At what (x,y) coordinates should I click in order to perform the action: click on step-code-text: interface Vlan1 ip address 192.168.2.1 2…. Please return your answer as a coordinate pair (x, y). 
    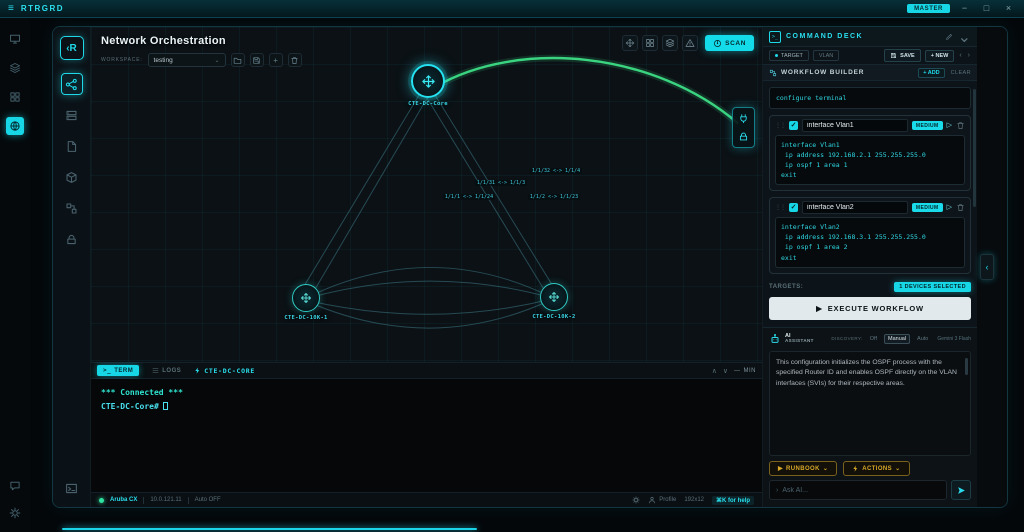
    Looking at the image, I should click on (853, 160).